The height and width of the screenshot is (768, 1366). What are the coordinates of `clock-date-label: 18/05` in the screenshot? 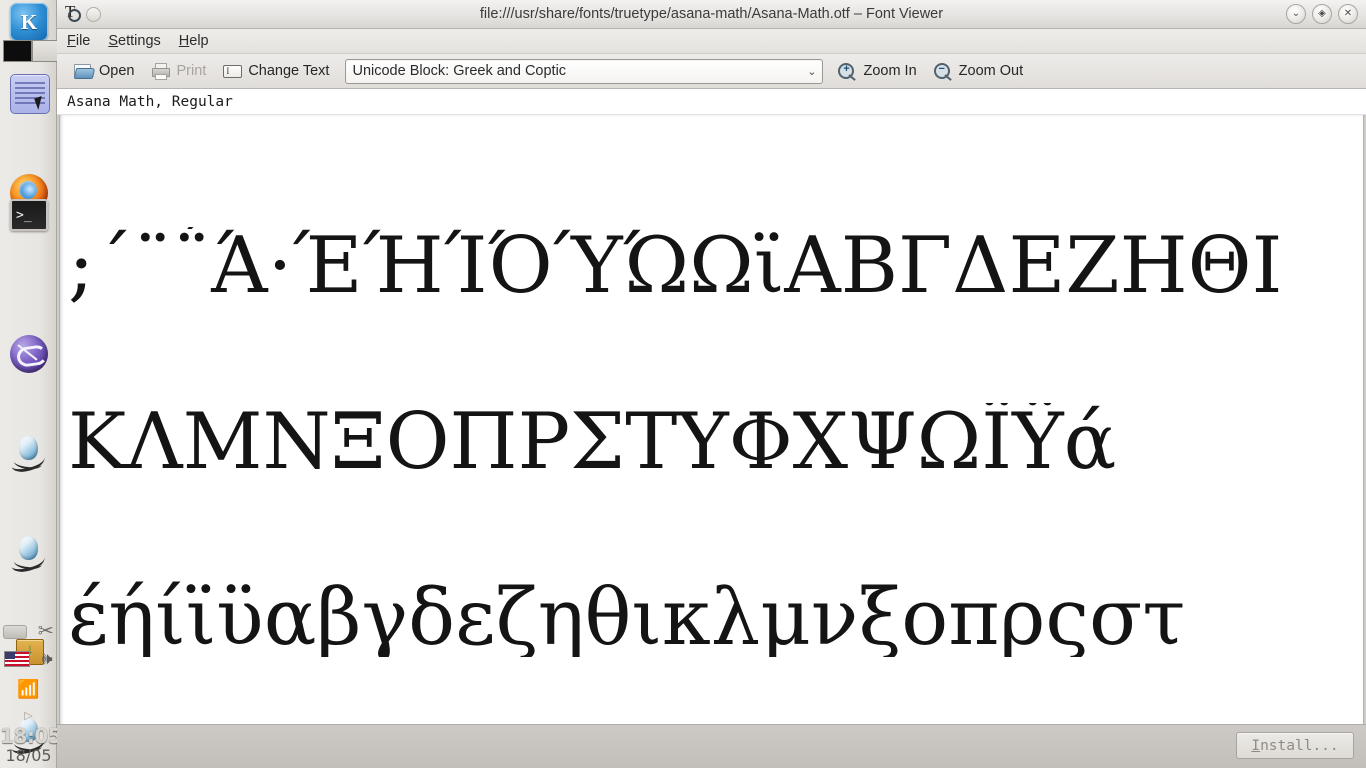 It's located at (28, 755).